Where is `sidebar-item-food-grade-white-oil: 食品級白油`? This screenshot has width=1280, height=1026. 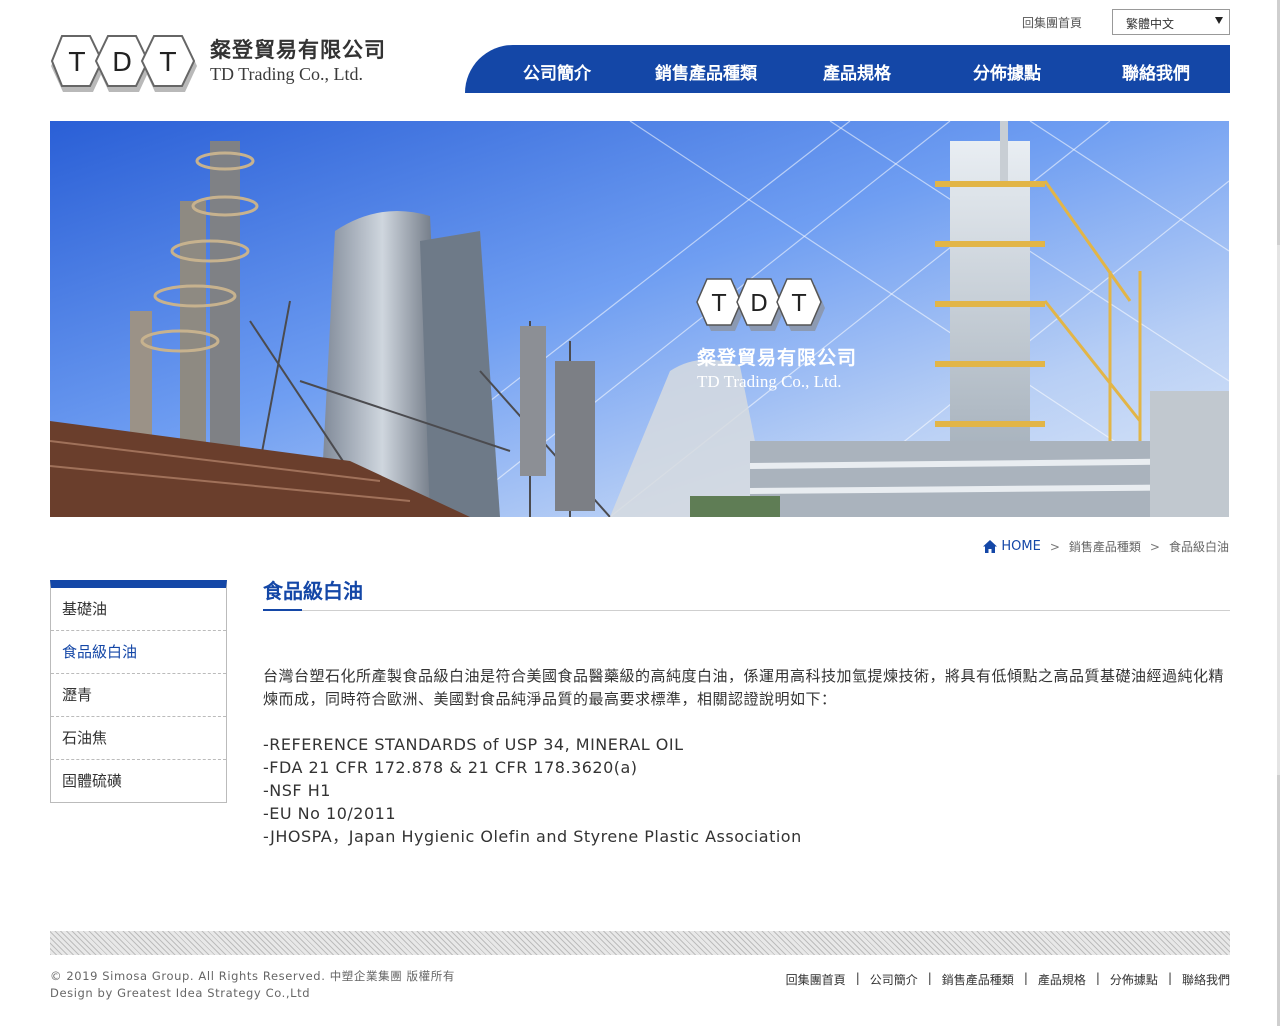
sidebar-item-food-grade-white-oil: 食品級白油 is located at coordinates (138, 651).